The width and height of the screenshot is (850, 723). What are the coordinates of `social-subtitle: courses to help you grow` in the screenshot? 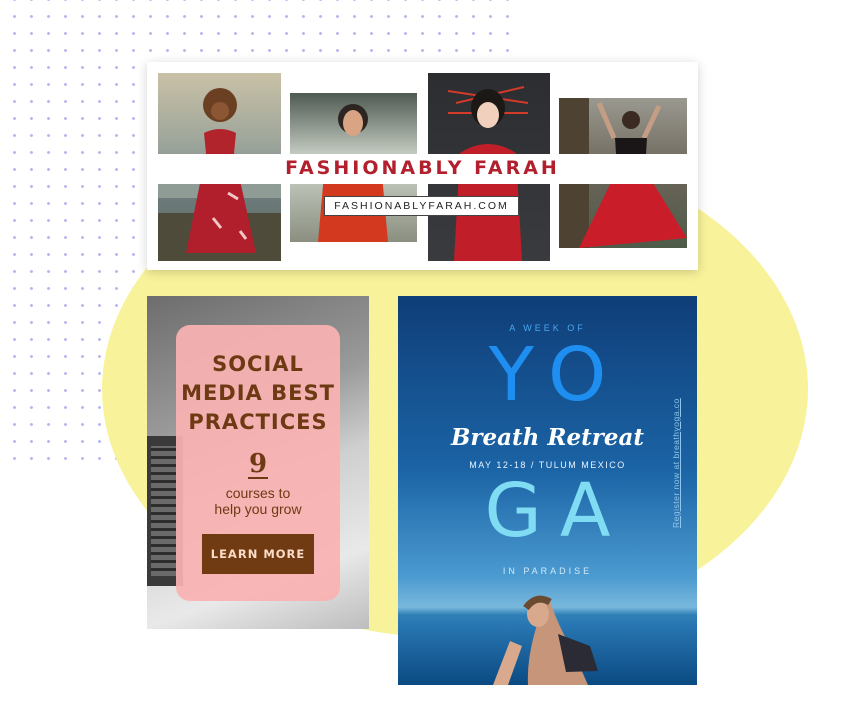 It's located at (258, 501).